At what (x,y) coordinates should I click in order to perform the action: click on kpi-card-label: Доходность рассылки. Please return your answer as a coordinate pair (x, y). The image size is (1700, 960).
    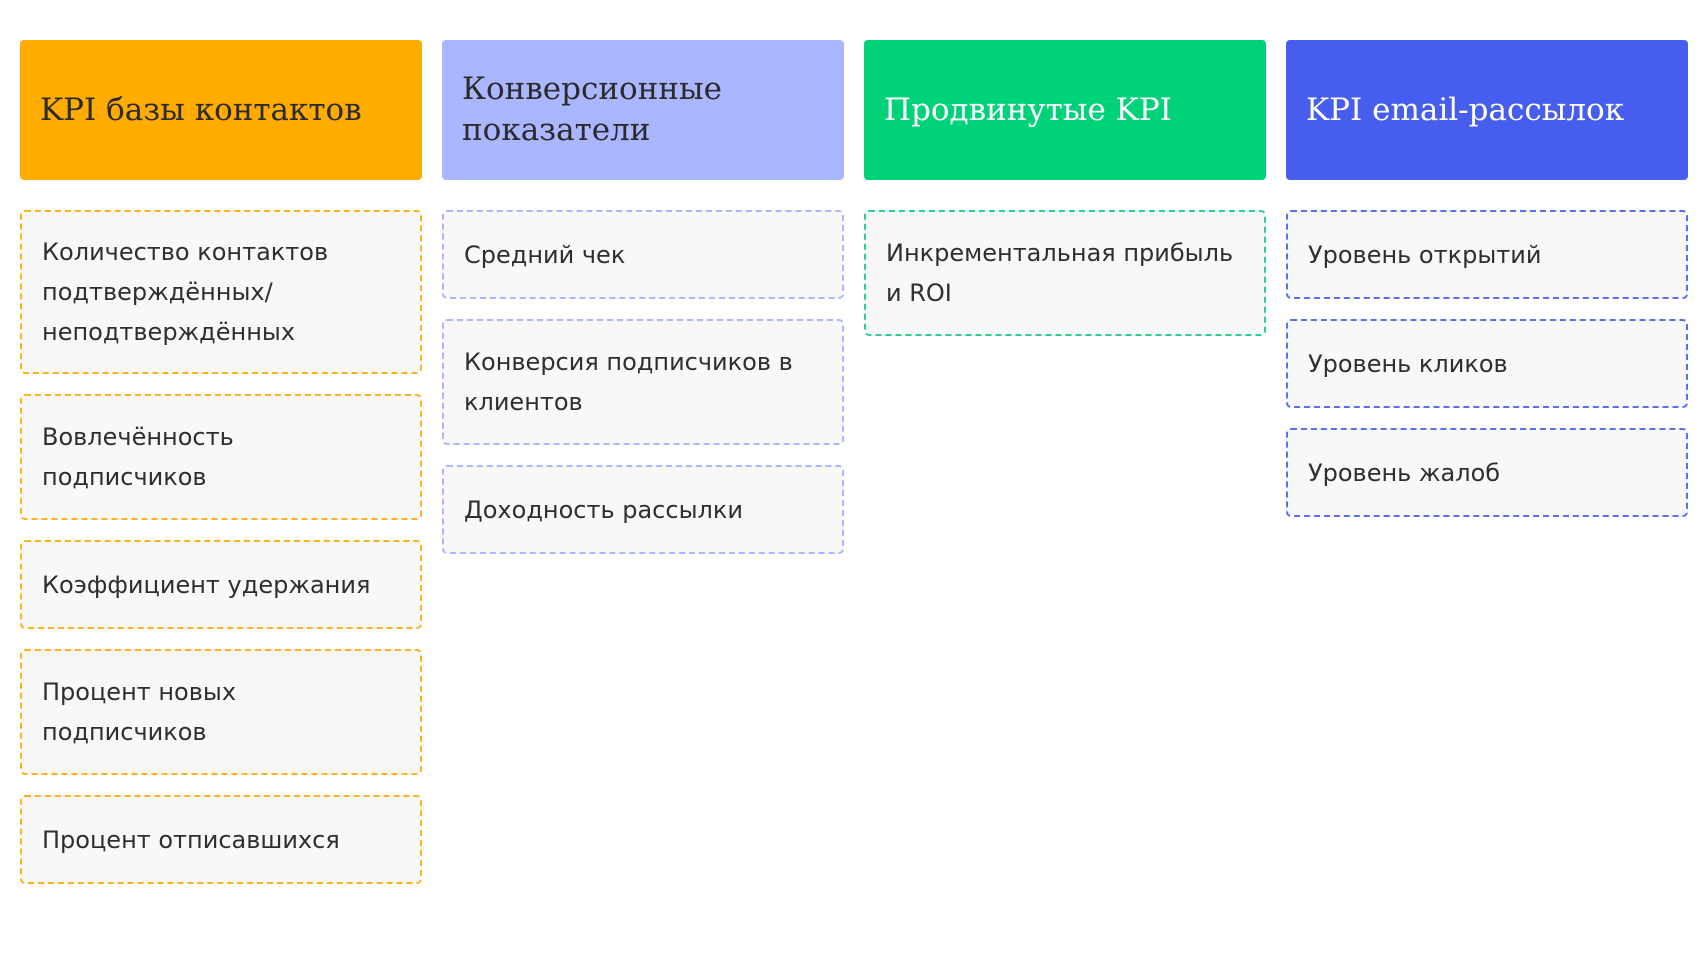
    Looking at the image, I should click on (603, 509).